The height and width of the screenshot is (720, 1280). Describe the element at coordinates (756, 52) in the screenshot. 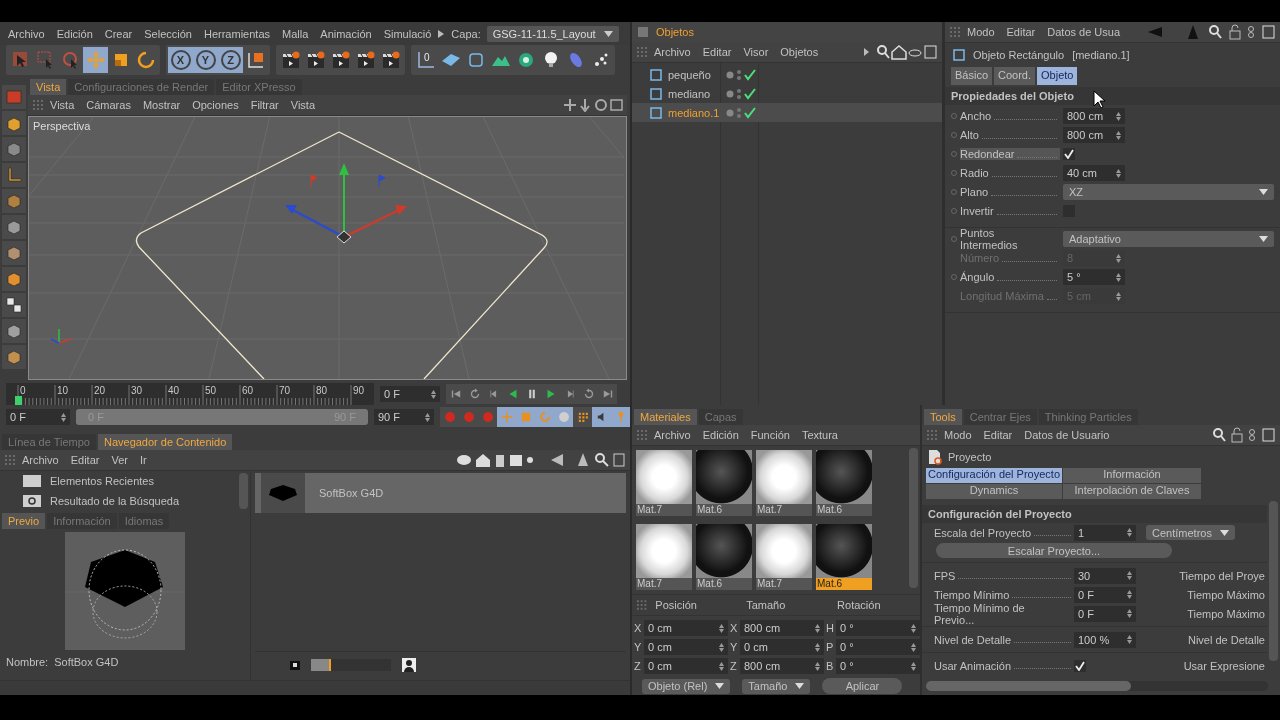

I see `menu-item: Visor` at that location.